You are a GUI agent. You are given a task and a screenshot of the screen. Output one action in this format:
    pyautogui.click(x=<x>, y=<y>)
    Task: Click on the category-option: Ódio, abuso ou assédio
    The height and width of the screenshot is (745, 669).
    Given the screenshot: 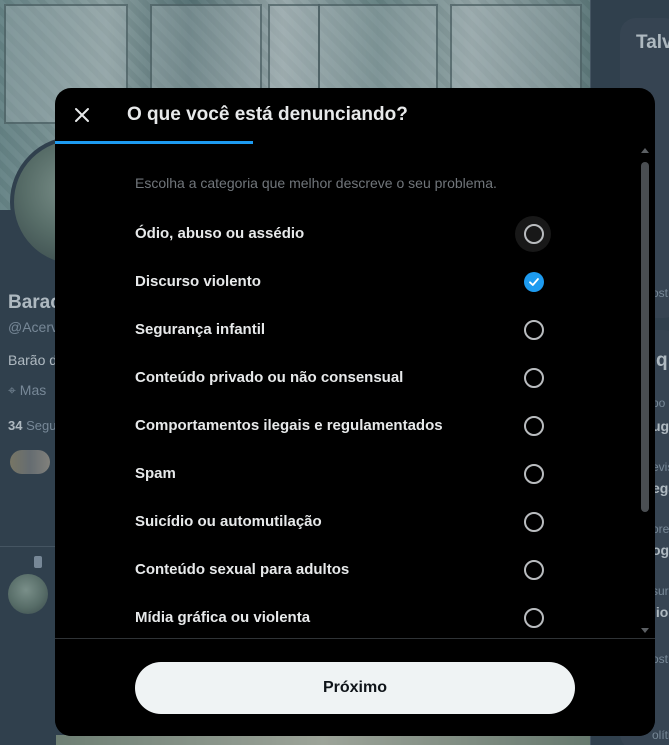 What is the action you would take?
    pyautogui.click(x=345, y=234)
    